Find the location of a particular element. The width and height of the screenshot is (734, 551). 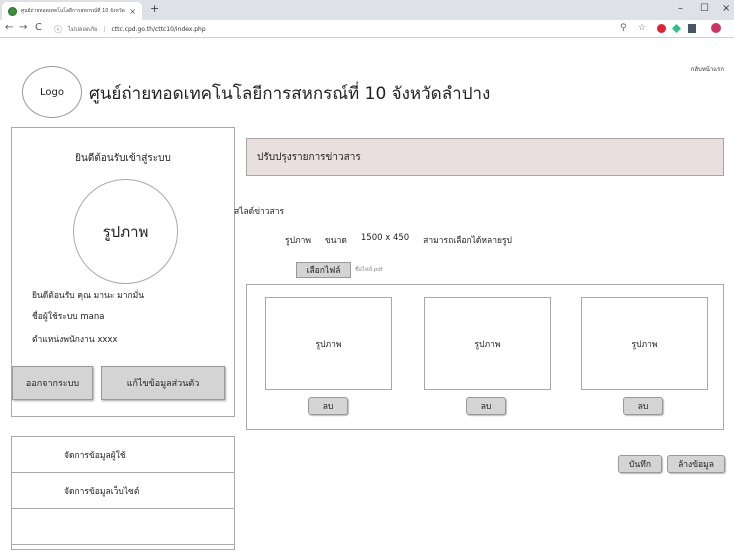

site-favicon-icon is located at coordinates (12, 11).